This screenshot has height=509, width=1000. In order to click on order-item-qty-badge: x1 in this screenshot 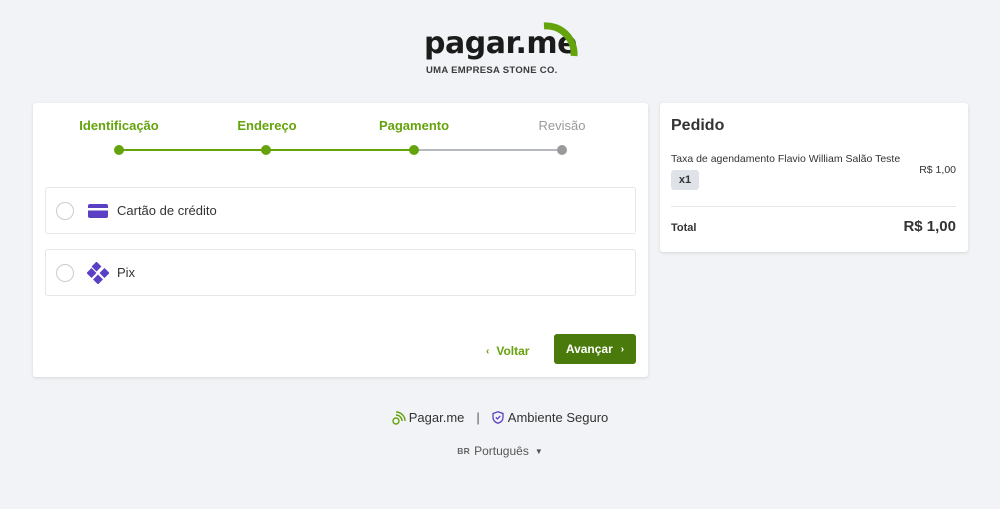, I will do `click(685, 180)`.